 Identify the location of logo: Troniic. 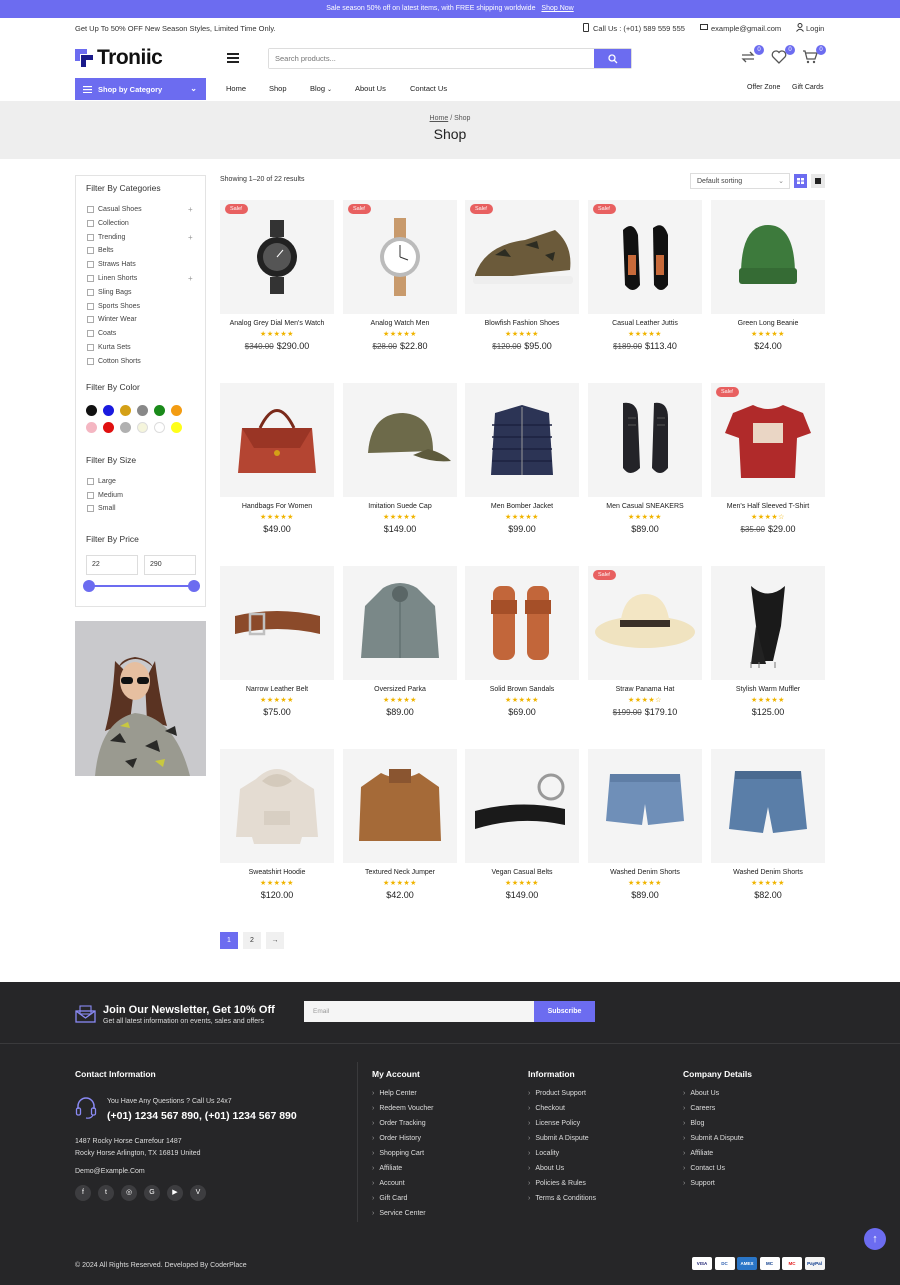
(119, 58).